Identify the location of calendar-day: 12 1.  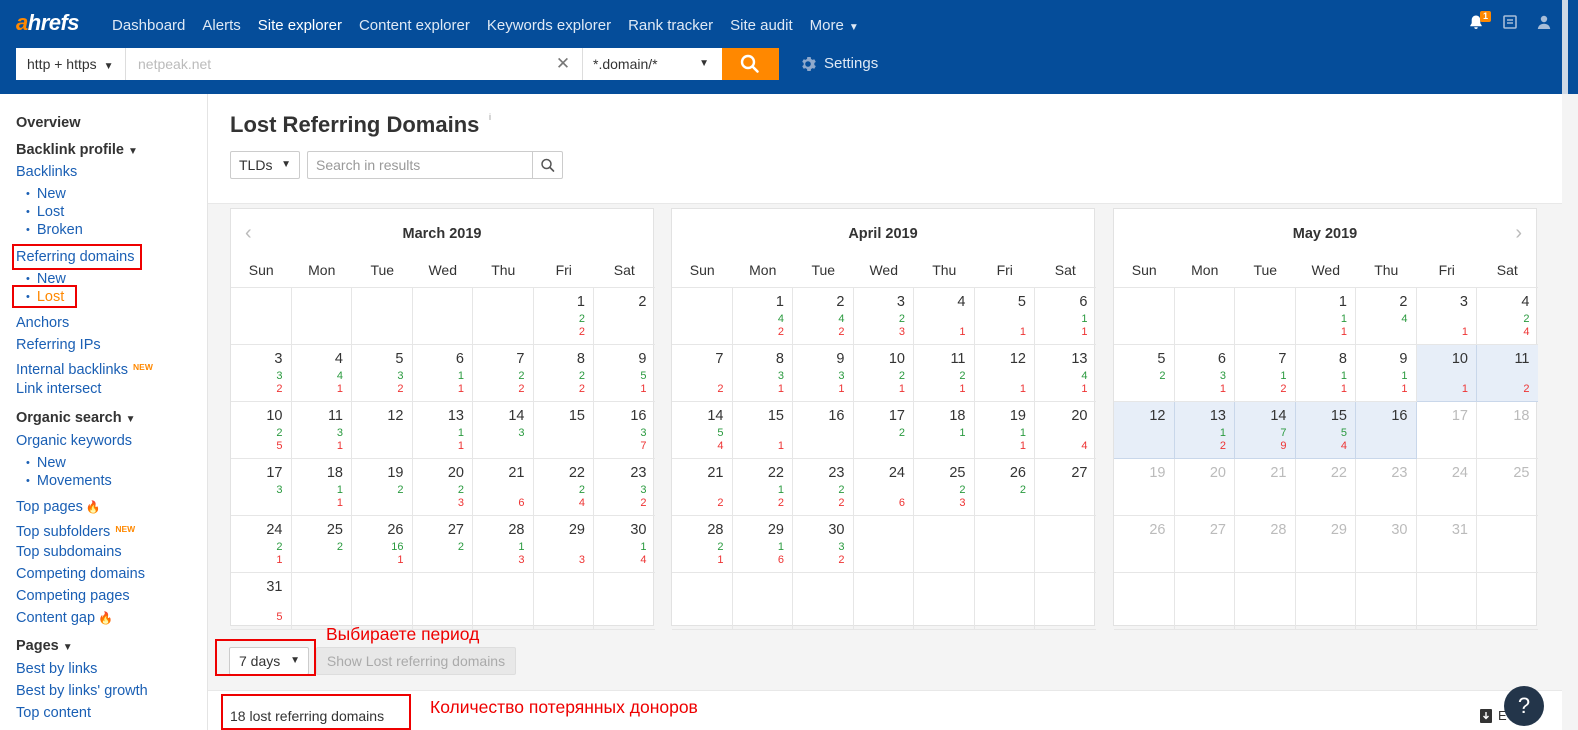
(1004, 373).